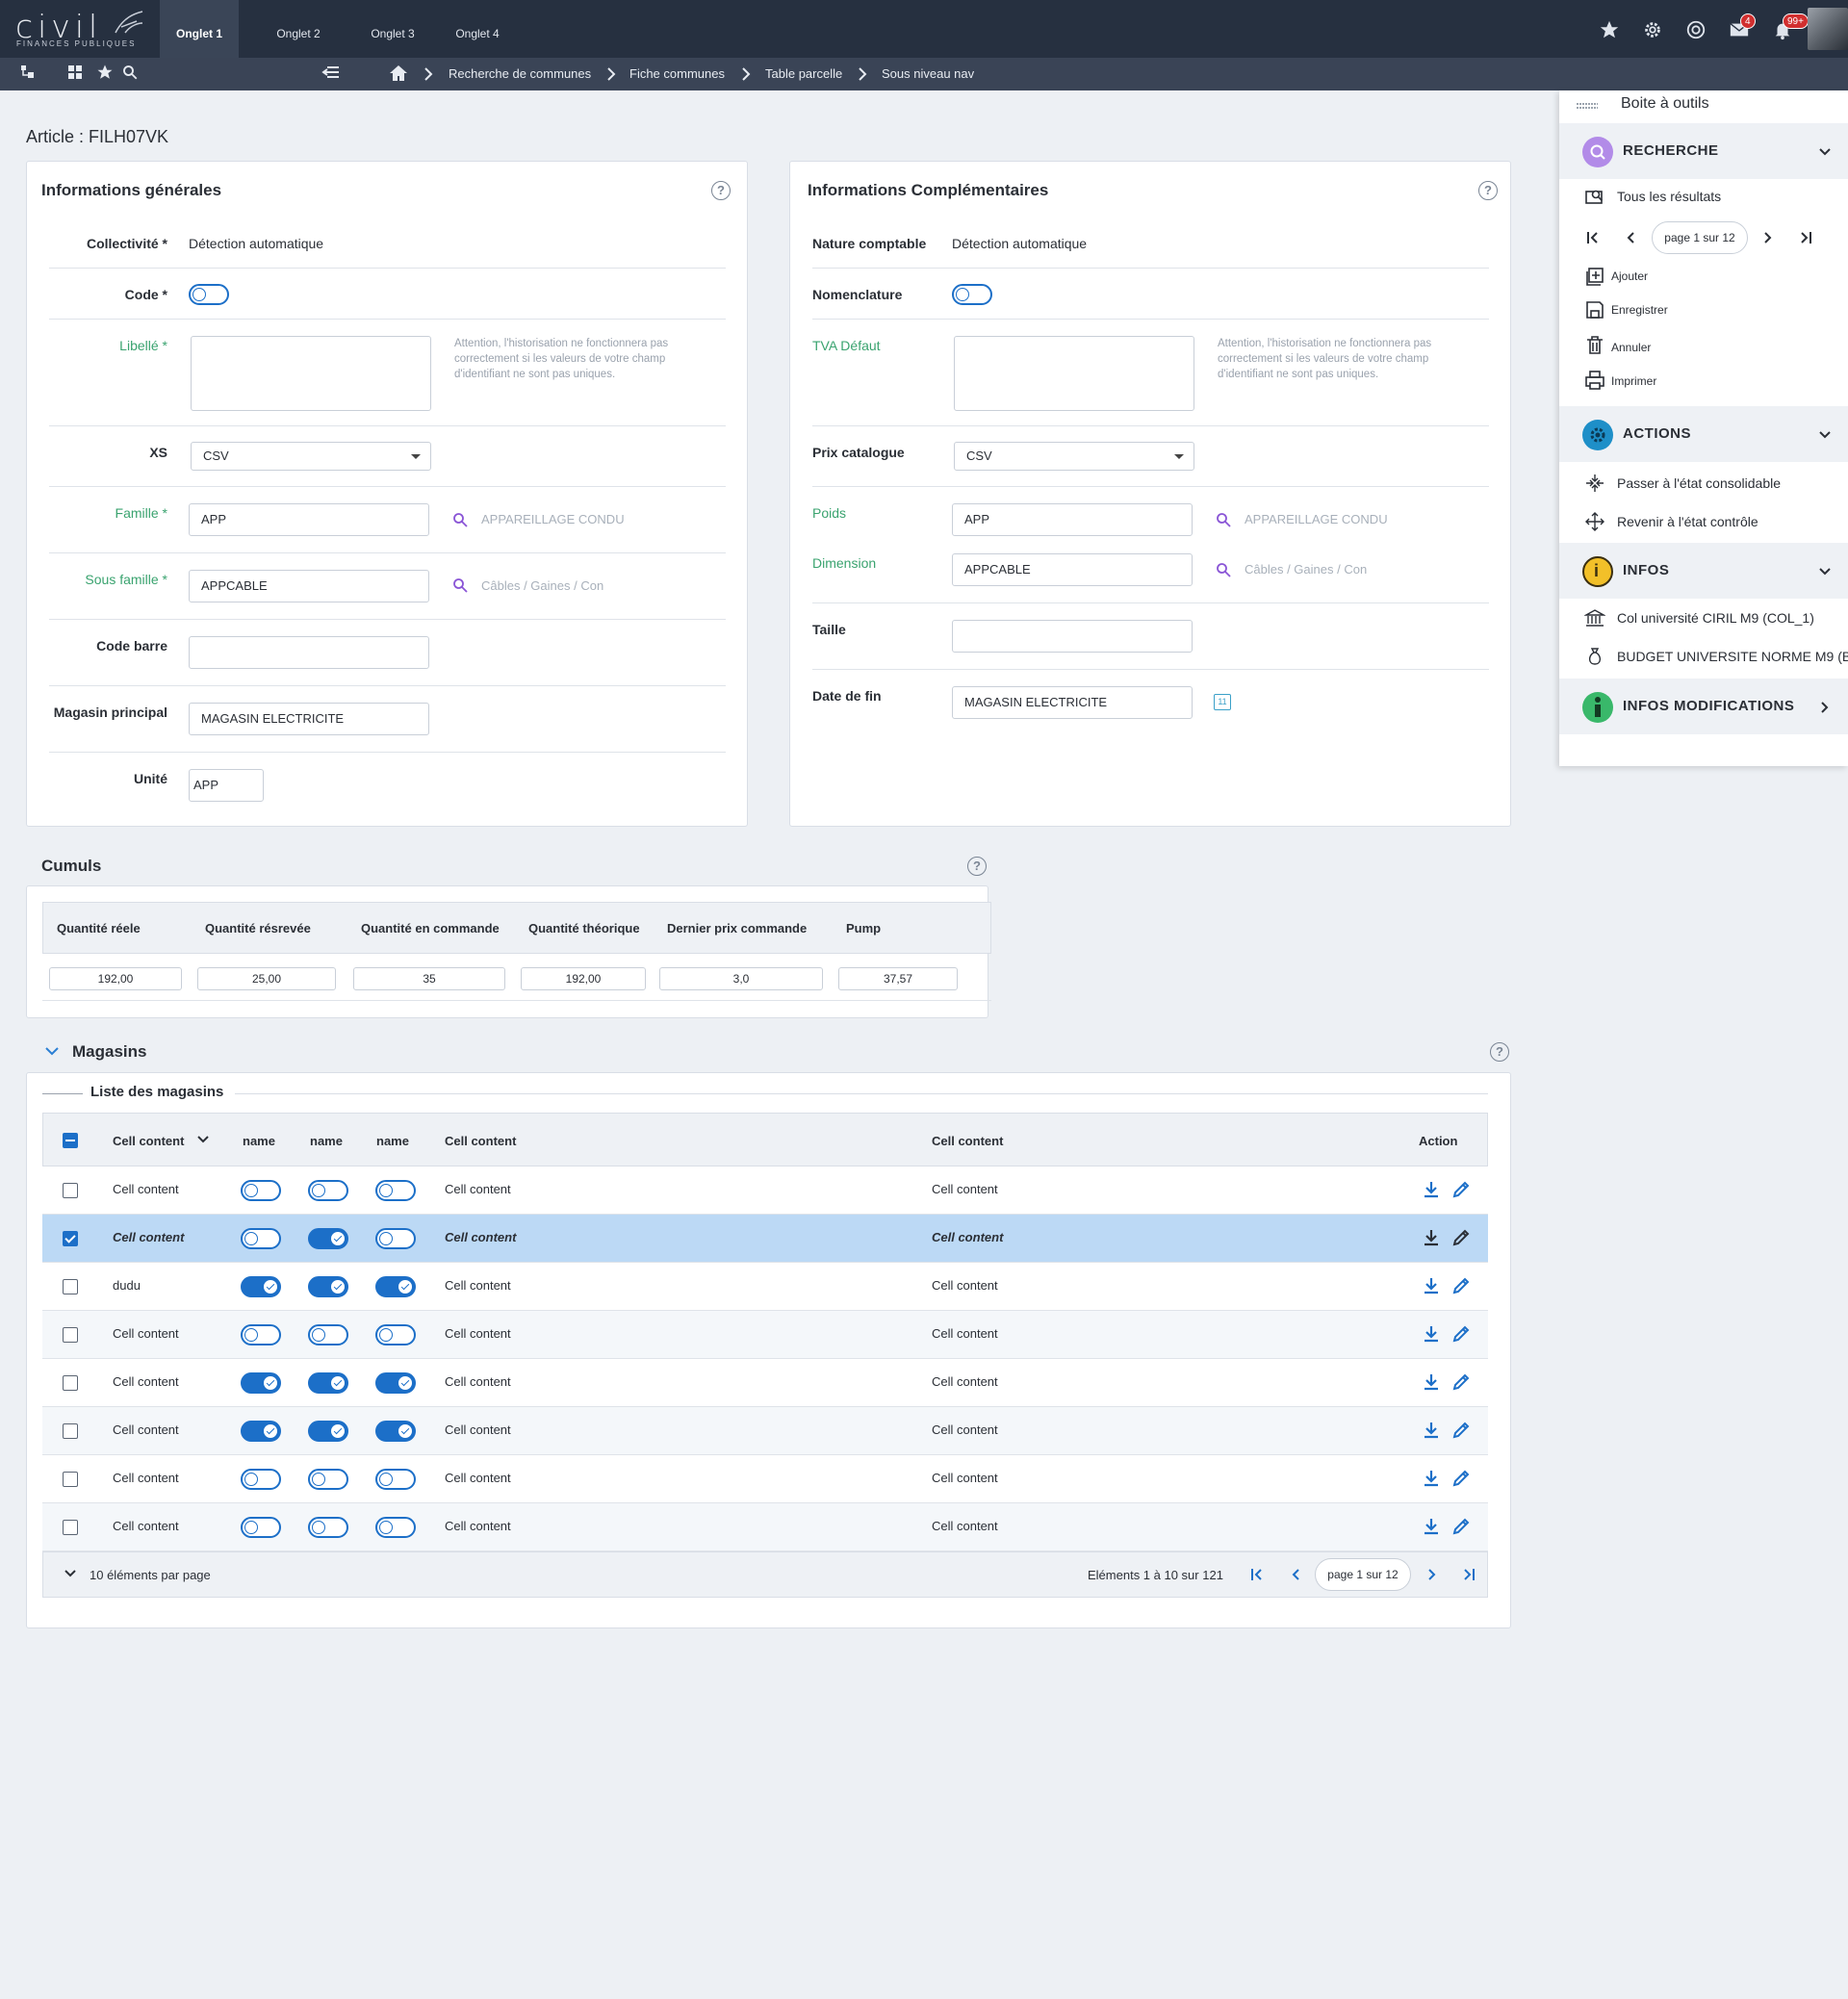 This screenshot has width=1848, height=1999. Describe the element at coordinates (1363, 1574) in the screenshot. I see `page-indicator: page 1 sur 12` at that location.